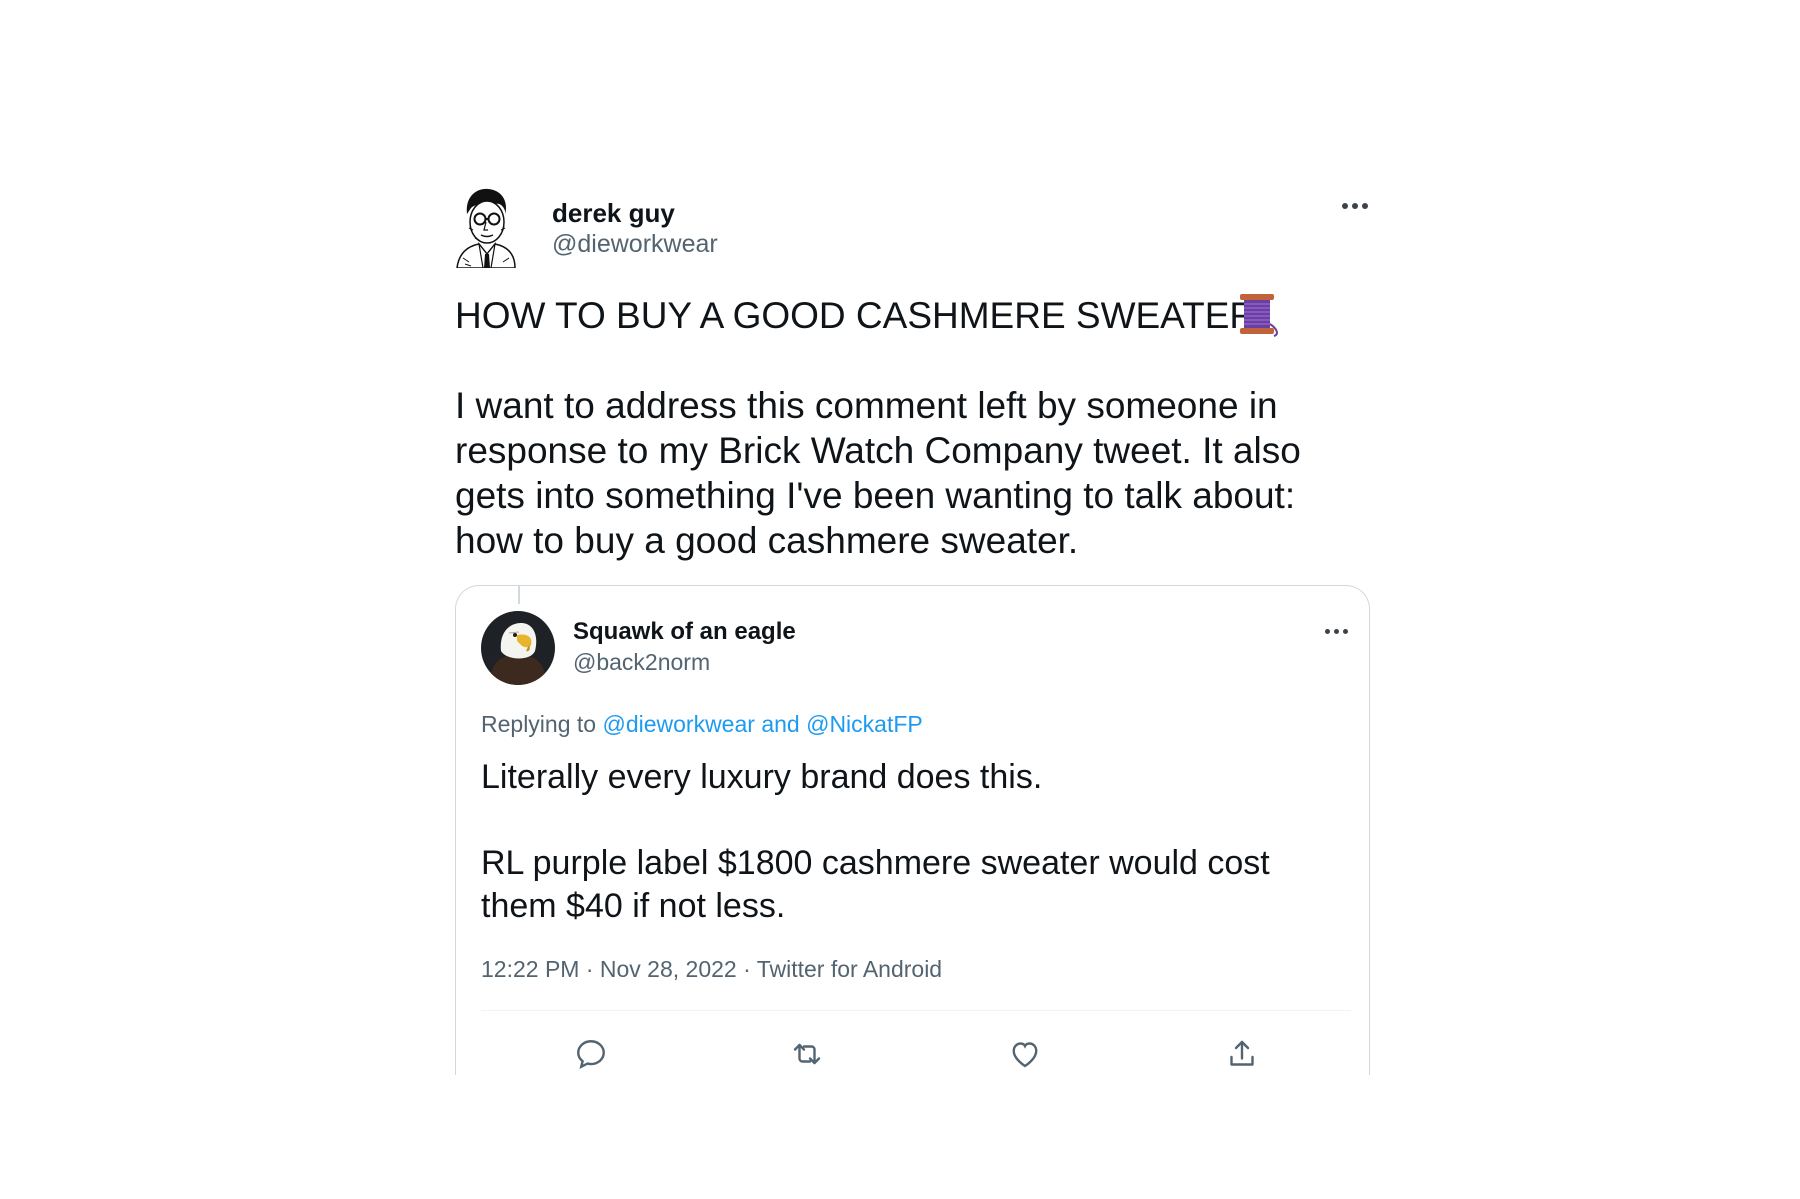 Image resolution: width=1800 pixels, height=1199 pixels. Describe the element at coordinates (1025, 1054) in the screenshot. I see `like-icon` at that location.